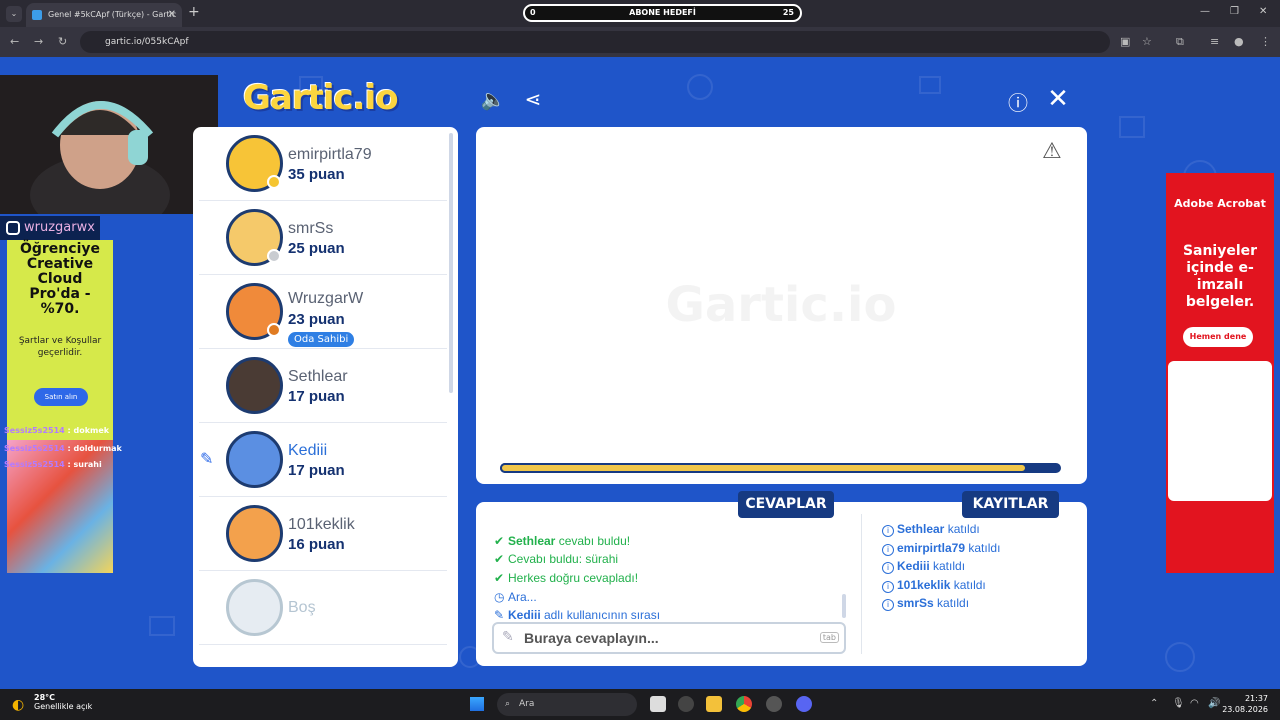  I want to click on forward-icon: →, so click(38, 41).